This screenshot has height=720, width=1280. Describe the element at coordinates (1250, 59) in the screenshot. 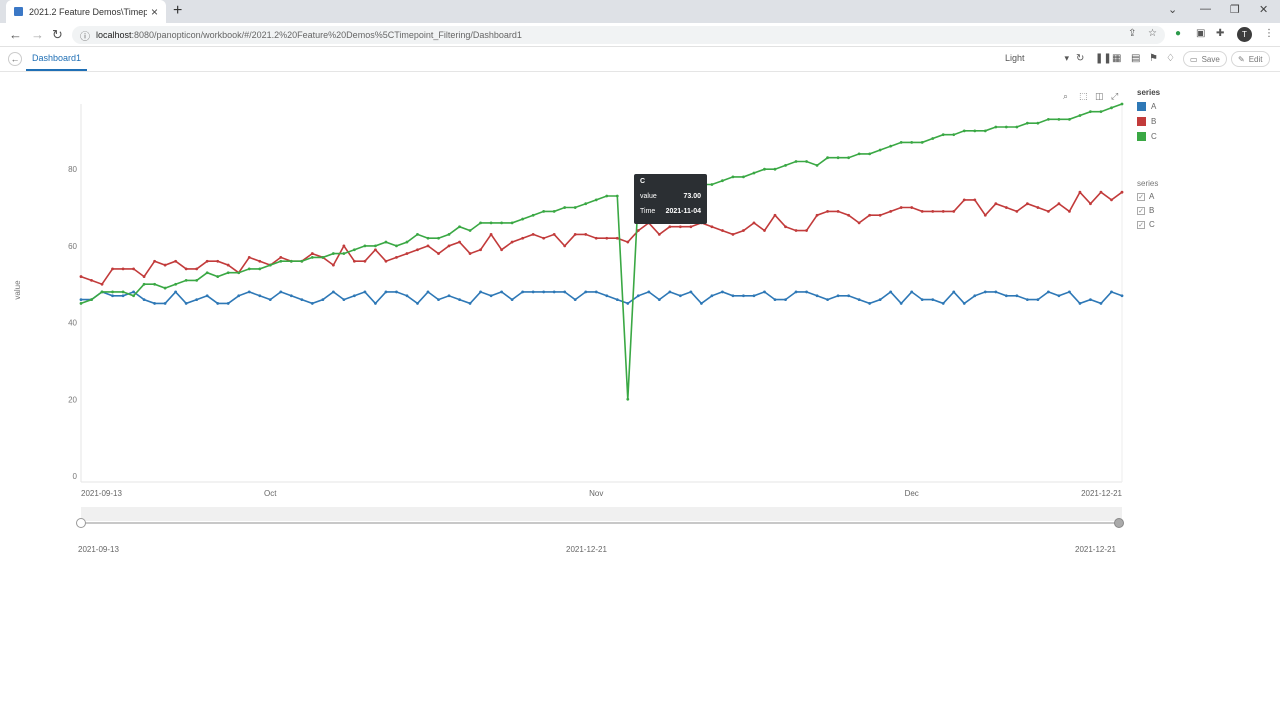

I see `edit-button: ✎ Edit` at that location.